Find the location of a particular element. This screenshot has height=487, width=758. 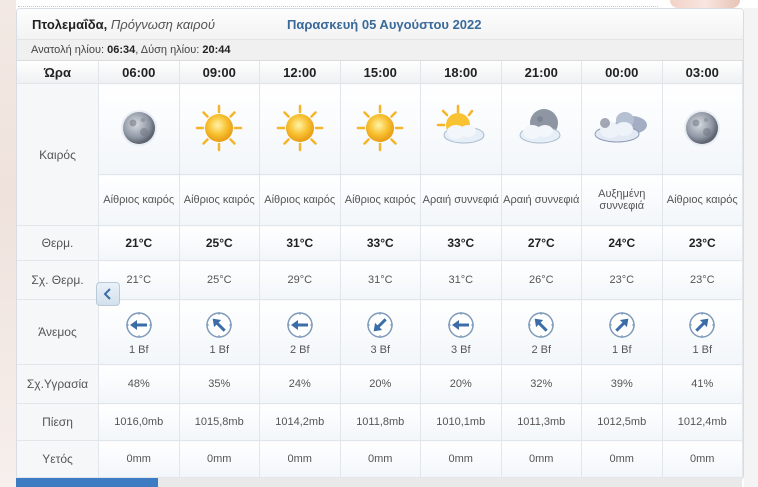

horizontal-scrollbar is located at coordinates (379, 482).